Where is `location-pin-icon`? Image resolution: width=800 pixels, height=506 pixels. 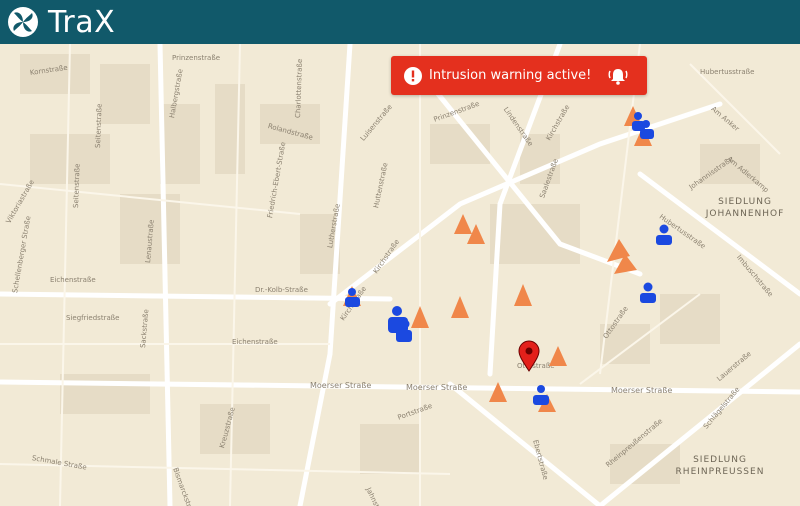
location-pin-icon is located at coordinates (529, 356).